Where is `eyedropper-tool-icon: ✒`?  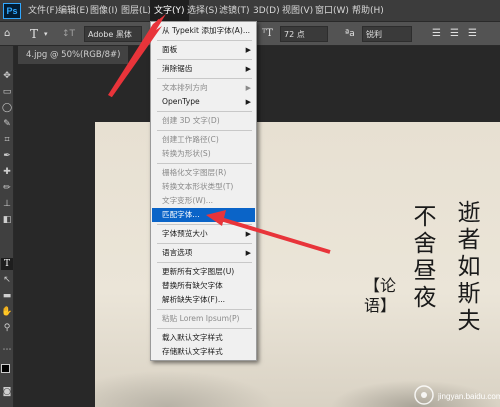
eyedropper-tool-icon: ✒ is located at coordinates (7, 156).